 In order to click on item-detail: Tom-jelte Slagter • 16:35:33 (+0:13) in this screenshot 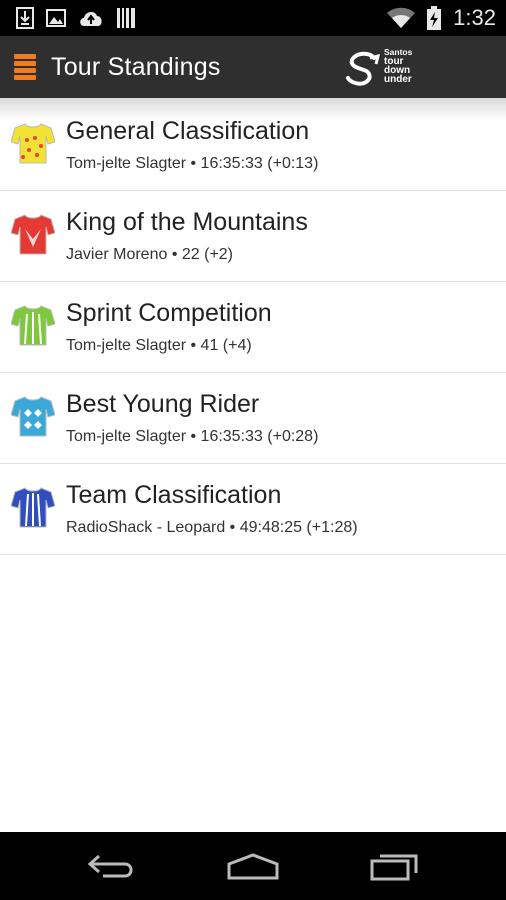, I will do `click(192, 163)`.